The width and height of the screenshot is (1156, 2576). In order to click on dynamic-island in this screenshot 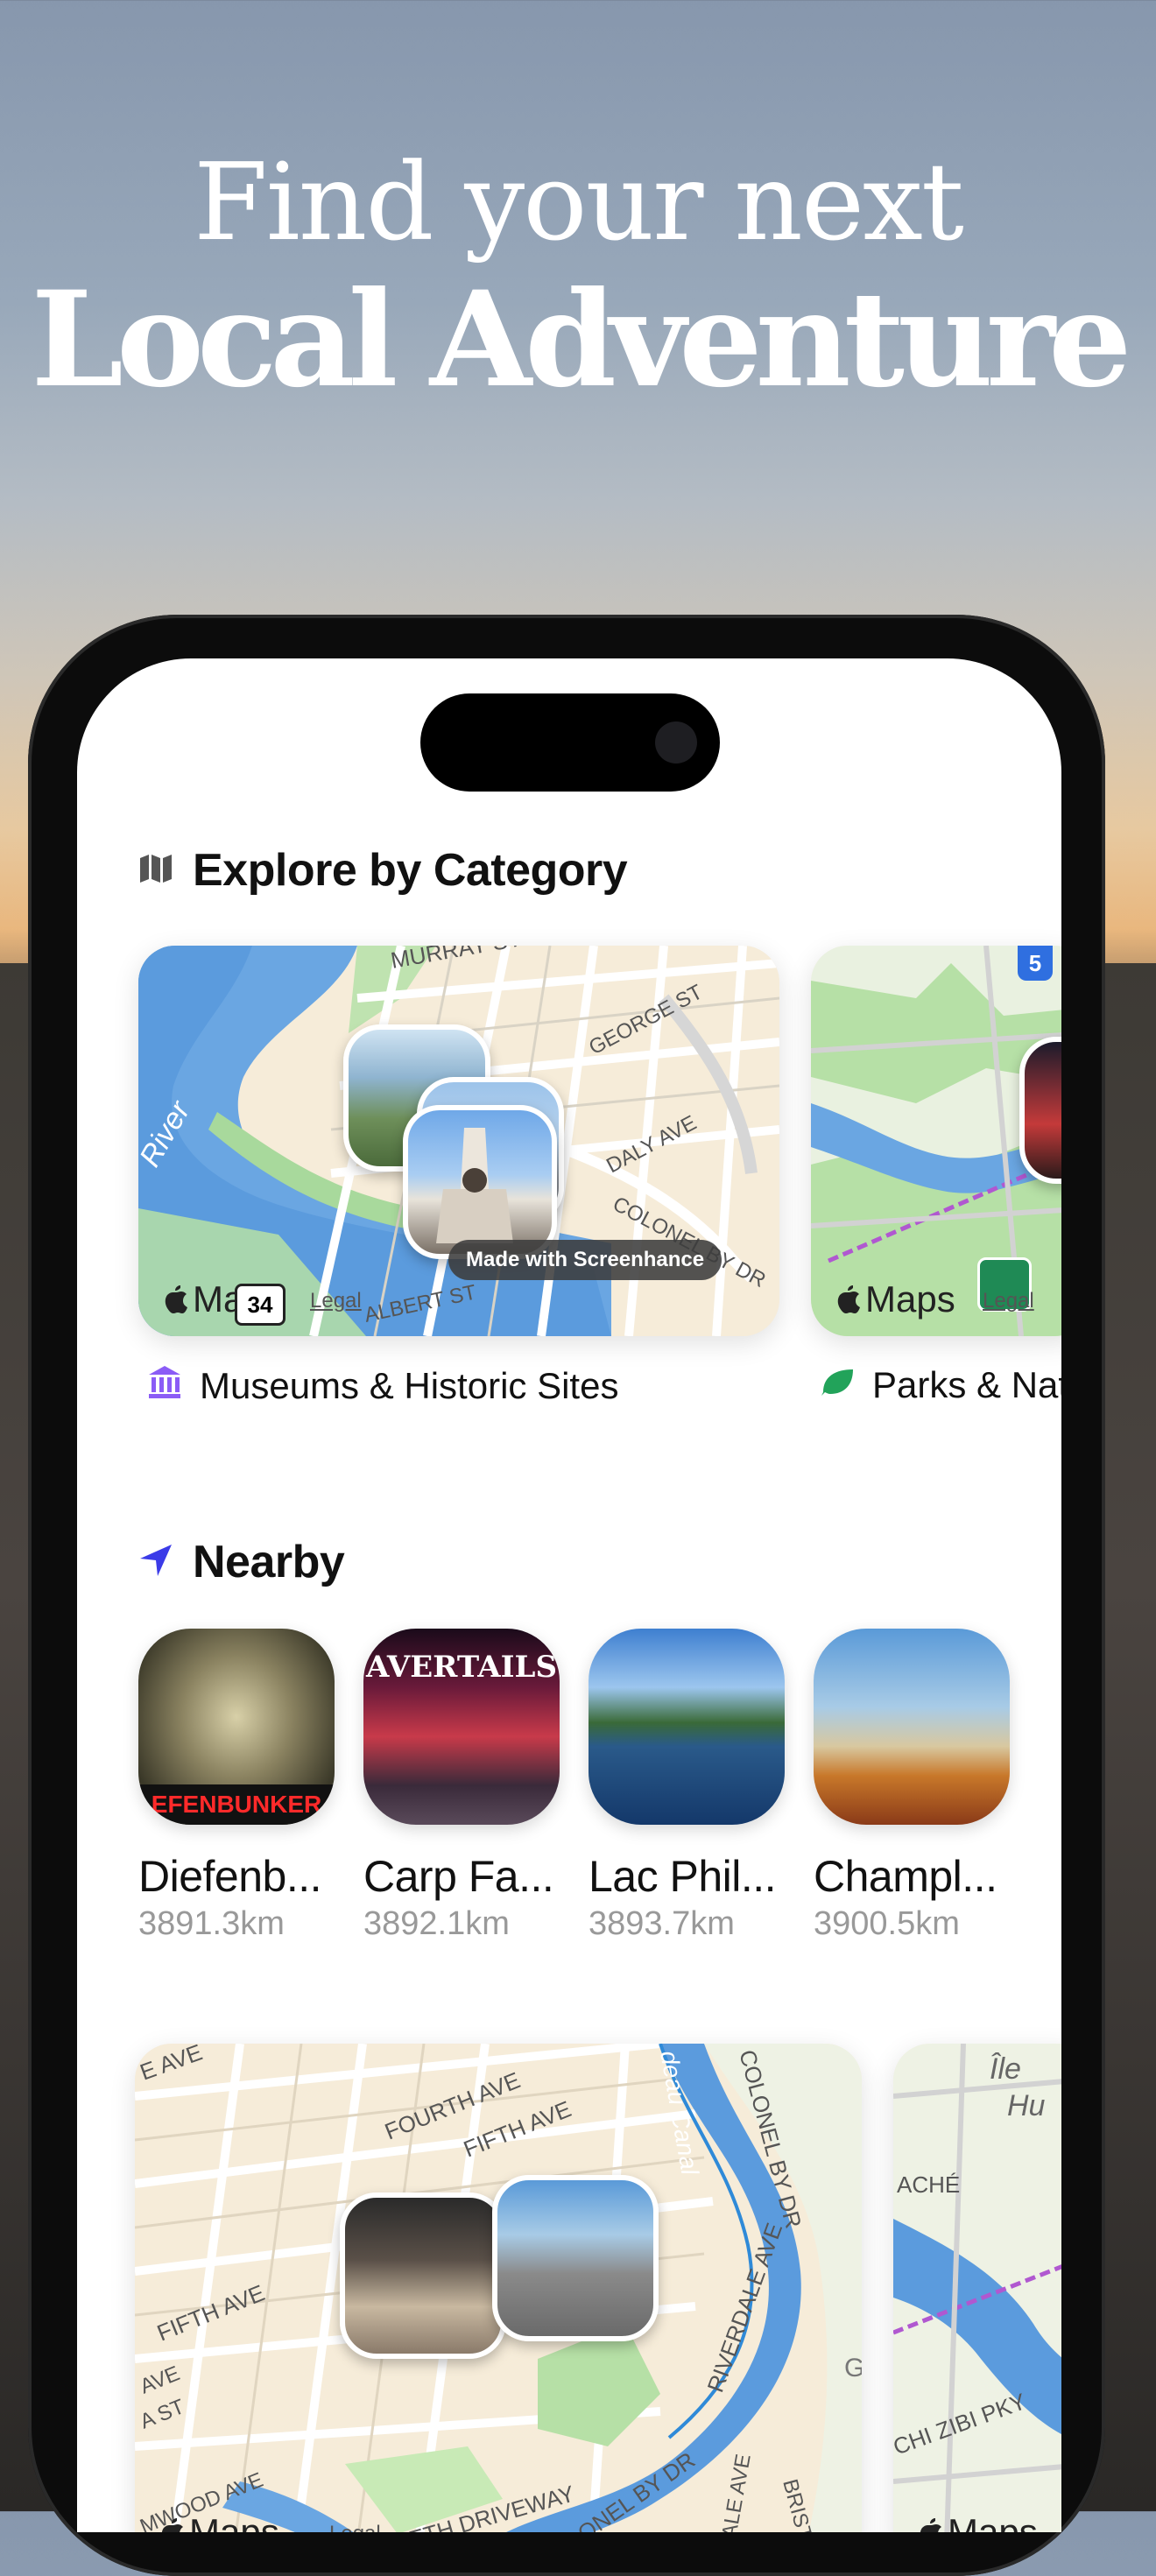, I will do `click(570, 742)`.